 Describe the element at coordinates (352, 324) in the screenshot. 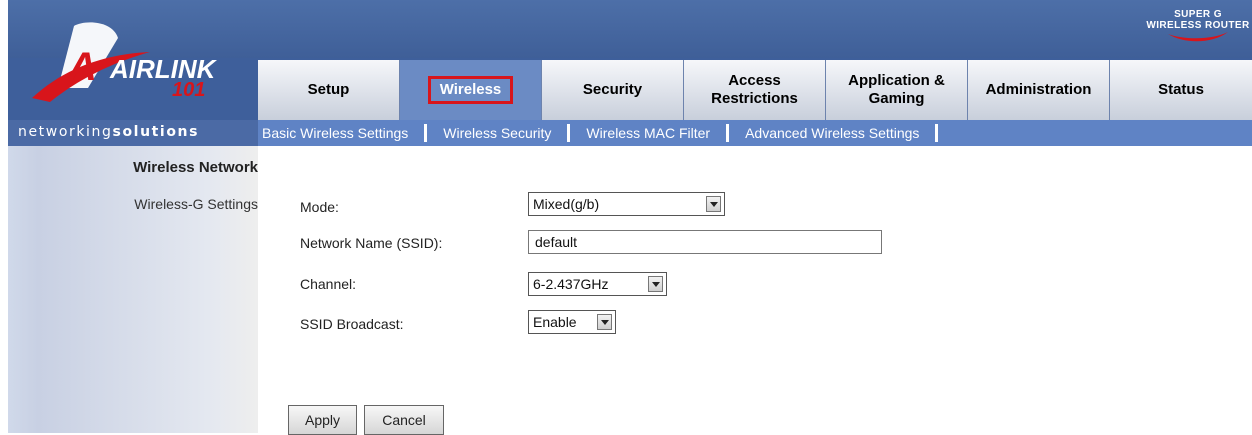

I see `ssid-broadcast-label: SSID Broadcast:` at that location.